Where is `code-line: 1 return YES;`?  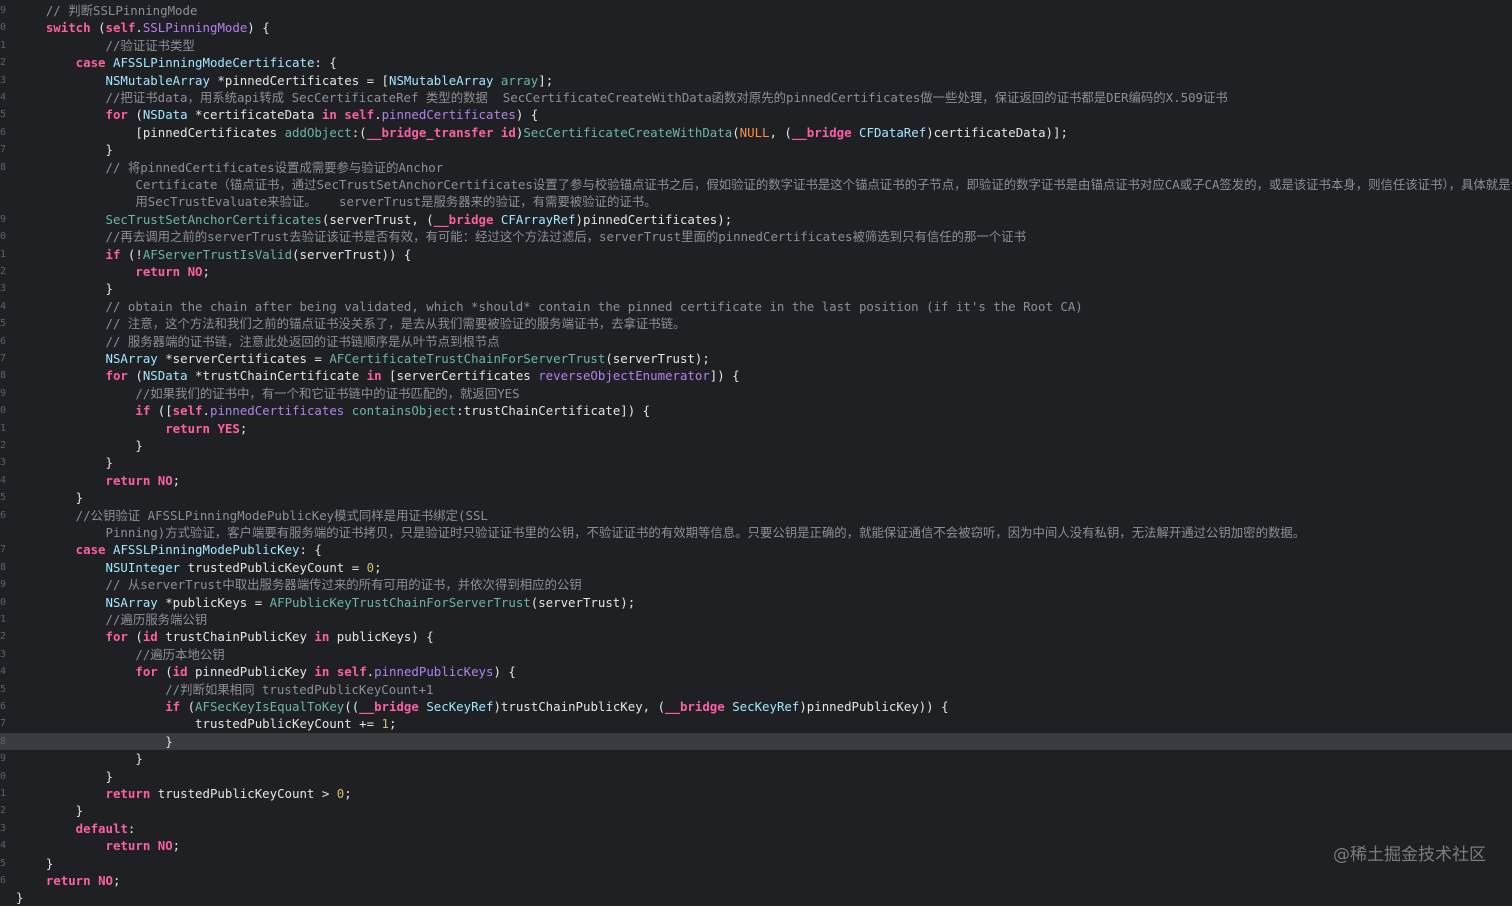 code-line: 1 return YES; is located at coordinates (756, 428).